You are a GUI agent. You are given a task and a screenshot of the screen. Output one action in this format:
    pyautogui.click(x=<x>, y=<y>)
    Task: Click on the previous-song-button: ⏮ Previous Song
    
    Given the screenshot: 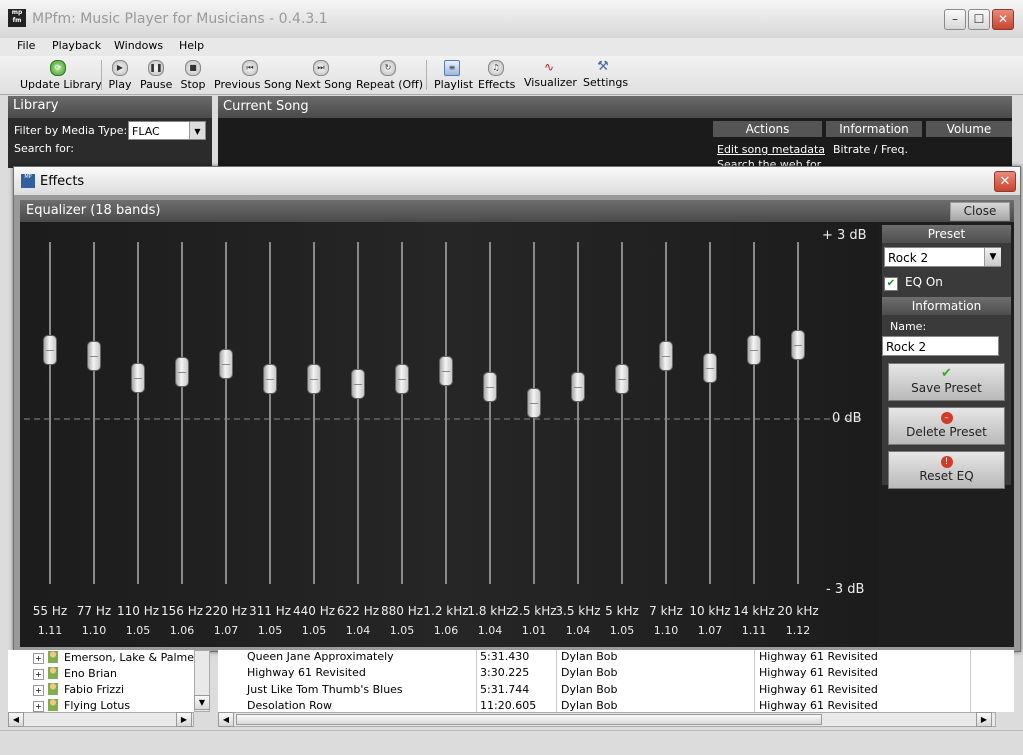 What is the action you would take?
    pyautogui.click(x=253, y=75)
    